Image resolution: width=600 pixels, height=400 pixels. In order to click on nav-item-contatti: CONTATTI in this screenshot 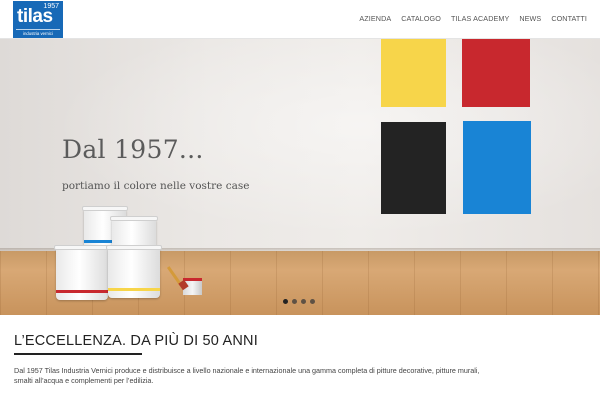, I will do `click(569, 18)`.